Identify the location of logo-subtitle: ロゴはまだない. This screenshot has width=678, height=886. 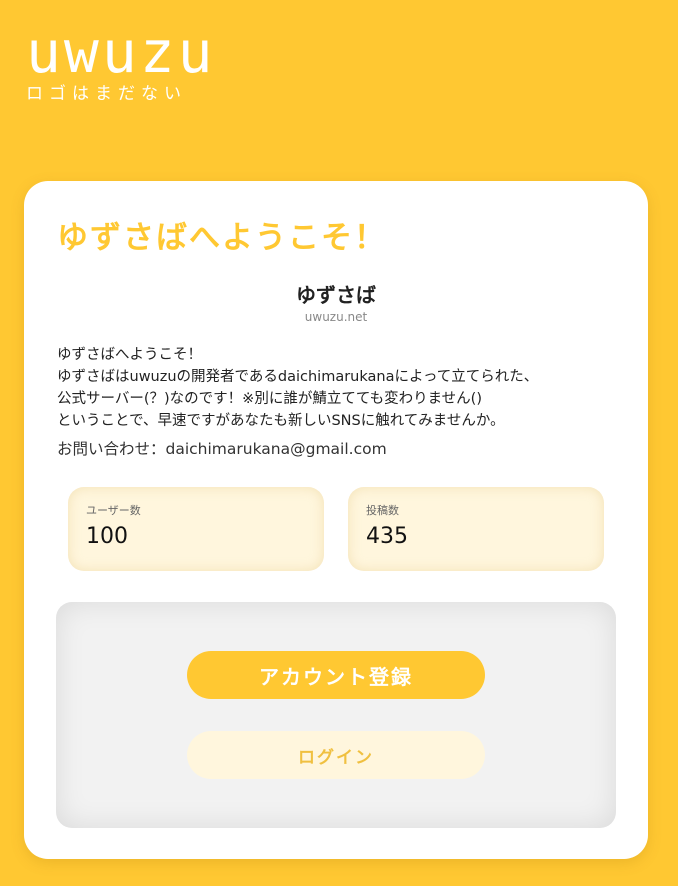
(106, 94).